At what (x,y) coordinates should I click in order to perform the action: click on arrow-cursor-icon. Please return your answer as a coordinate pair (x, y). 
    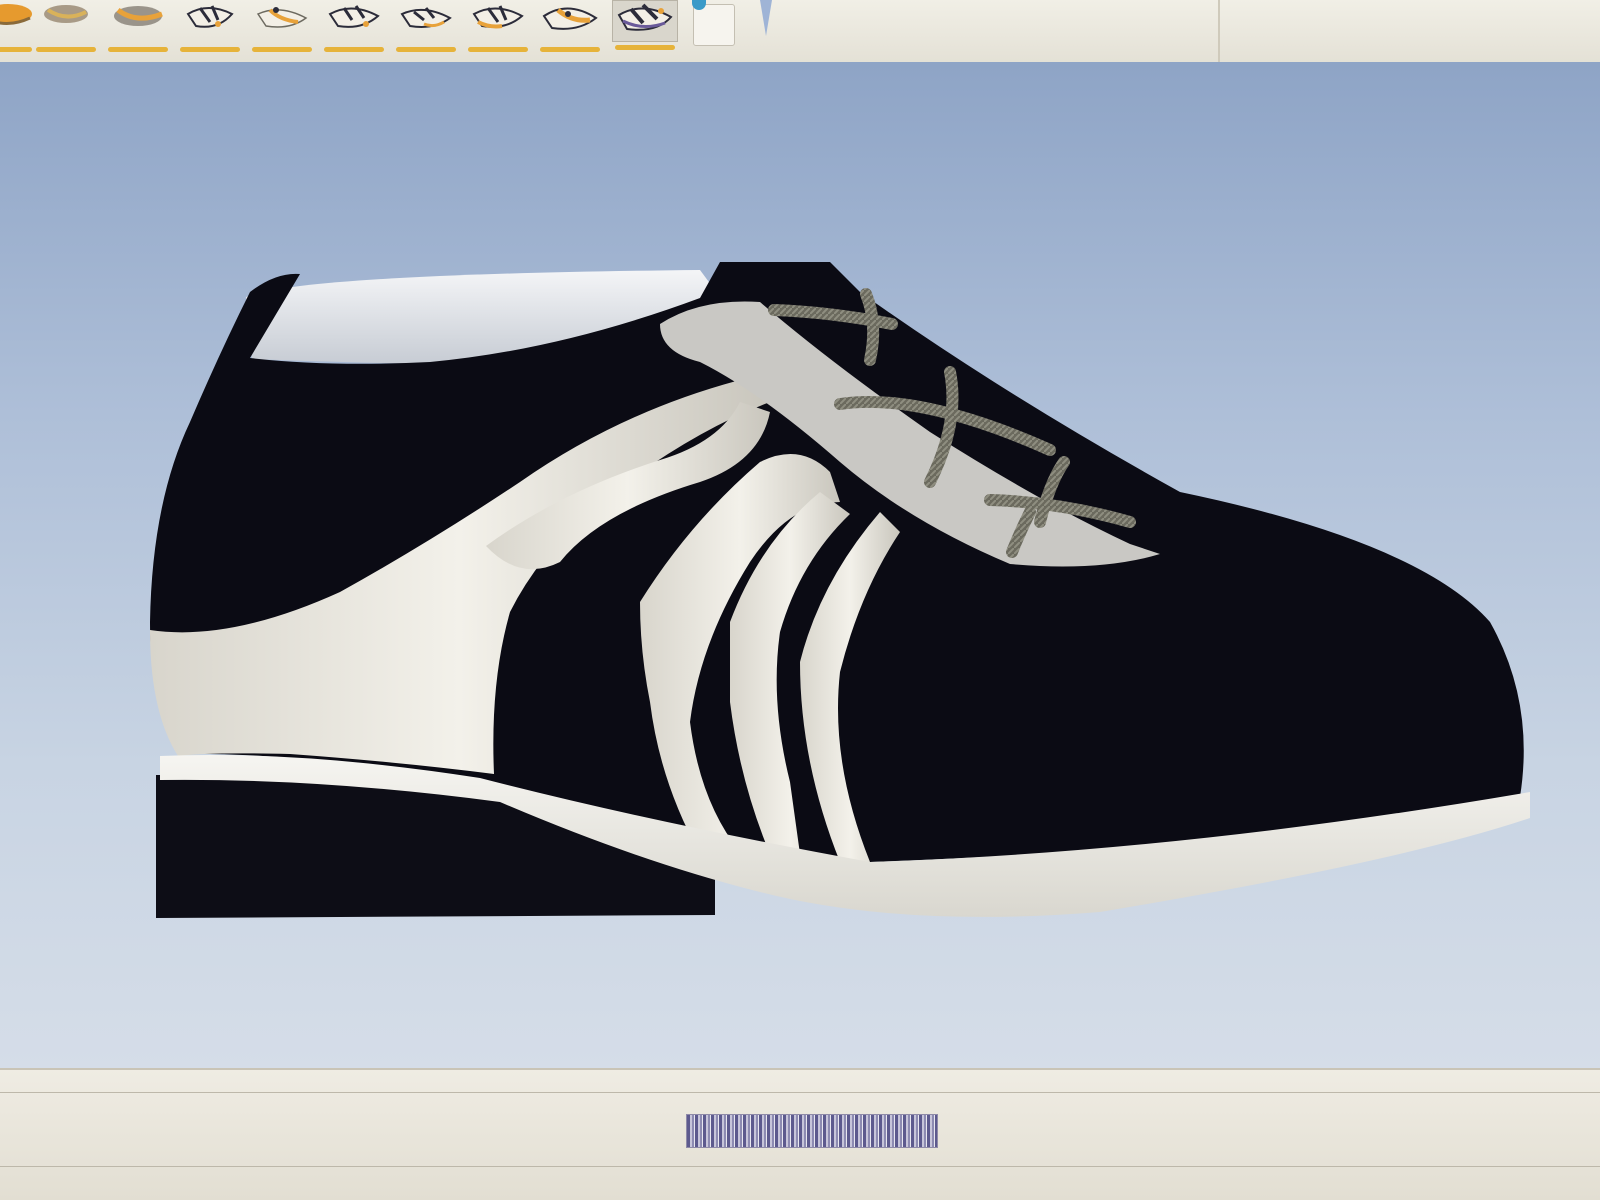
    Looking at the image, I should click on (766, 18).